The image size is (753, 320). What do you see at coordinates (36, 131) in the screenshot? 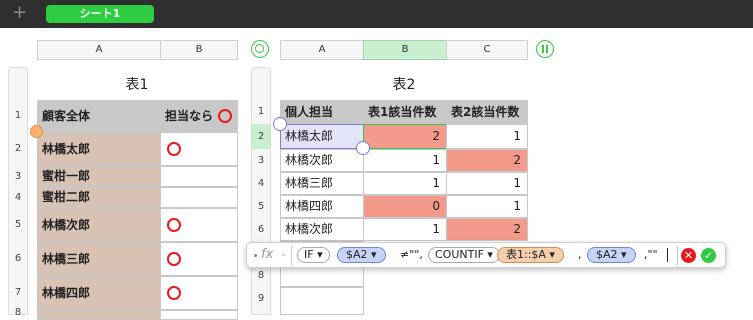
I see `resize-handle-icon` at bounding box center [36, 131].